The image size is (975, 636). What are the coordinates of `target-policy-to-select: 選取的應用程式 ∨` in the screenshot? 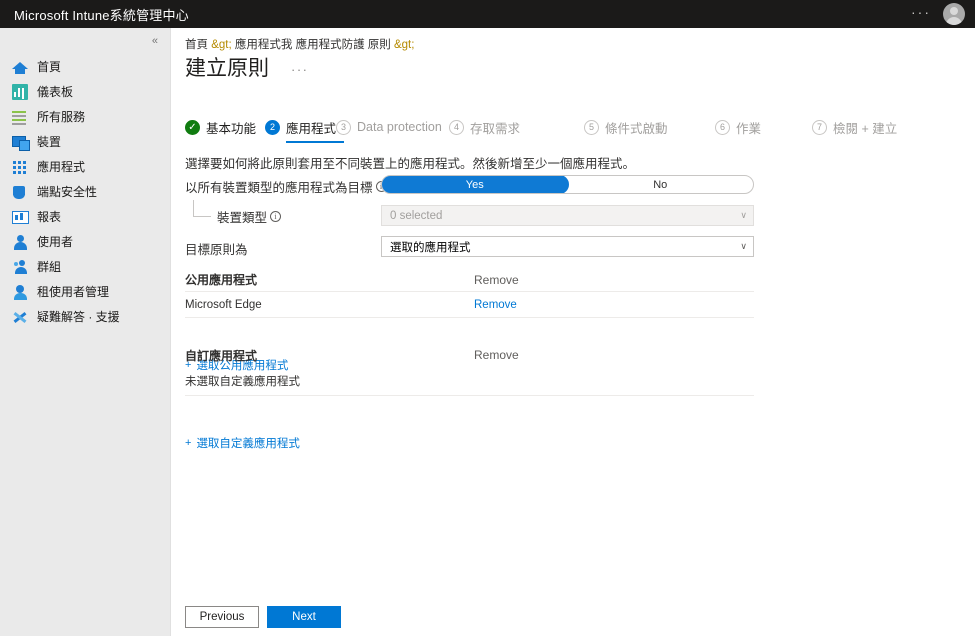 It's located at (567, 246).